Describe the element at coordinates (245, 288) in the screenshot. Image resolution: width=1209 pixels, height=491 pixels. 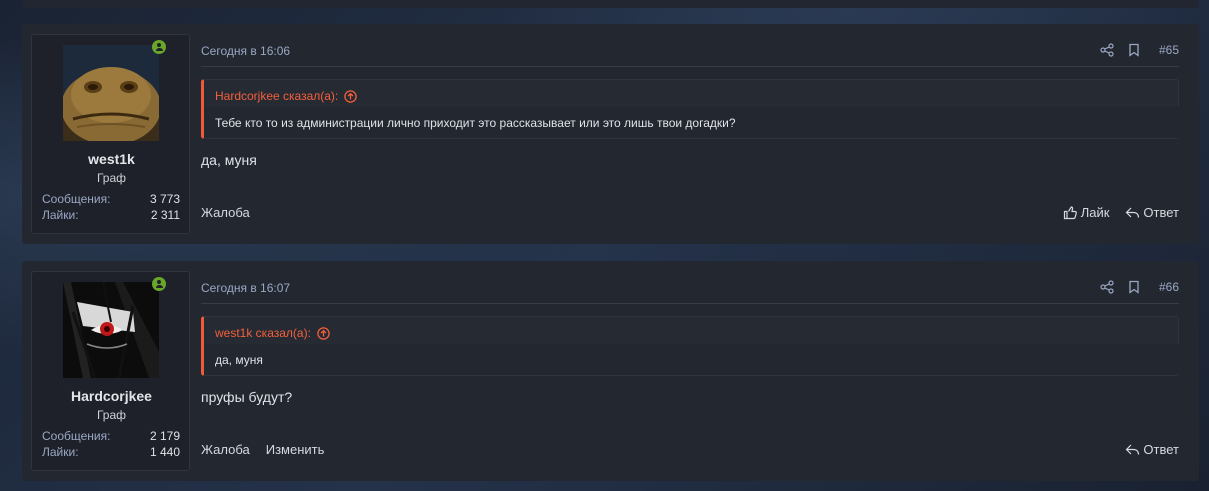
I see `post-date: Сегодня в 16:07` at that location.